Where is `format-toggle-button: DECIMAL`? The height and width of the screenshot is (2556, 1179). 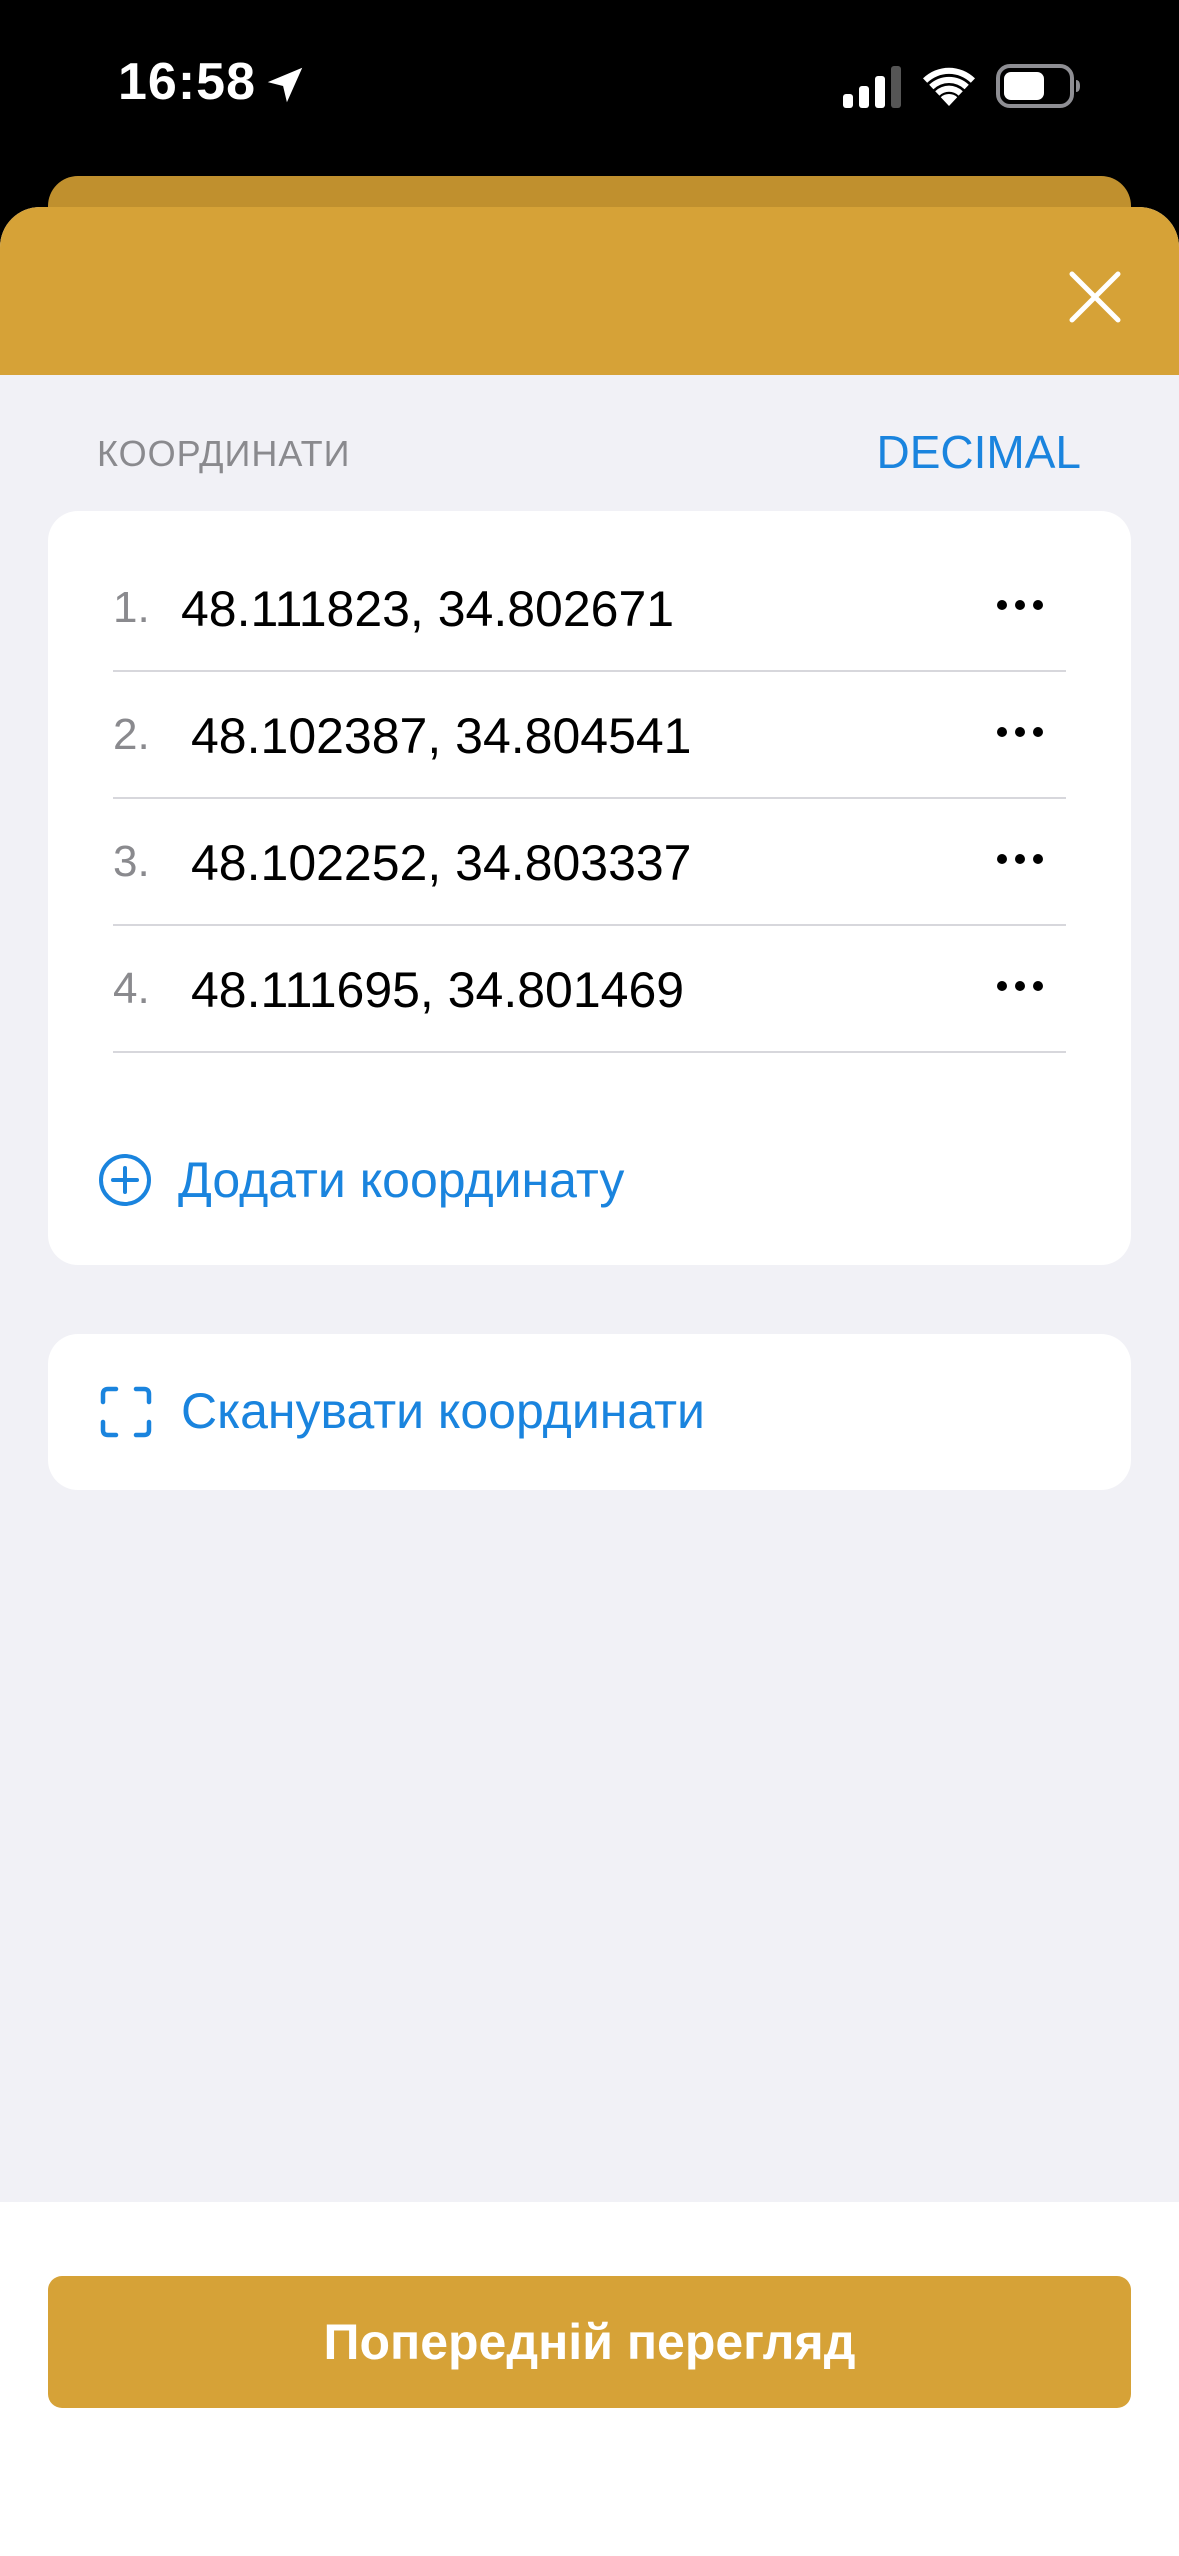 format-toggle-button: DECIMAL is located at coordinates (979, 452).